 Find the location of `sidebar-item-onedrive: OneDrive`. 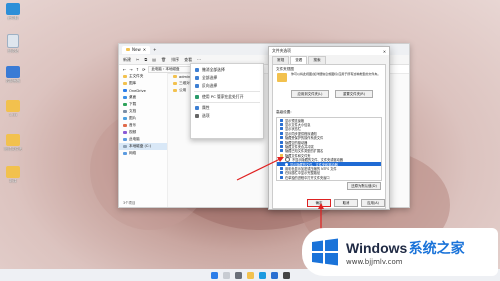

sidebar-item-onedrive: OneDrive is located at coordinates (143, 90).